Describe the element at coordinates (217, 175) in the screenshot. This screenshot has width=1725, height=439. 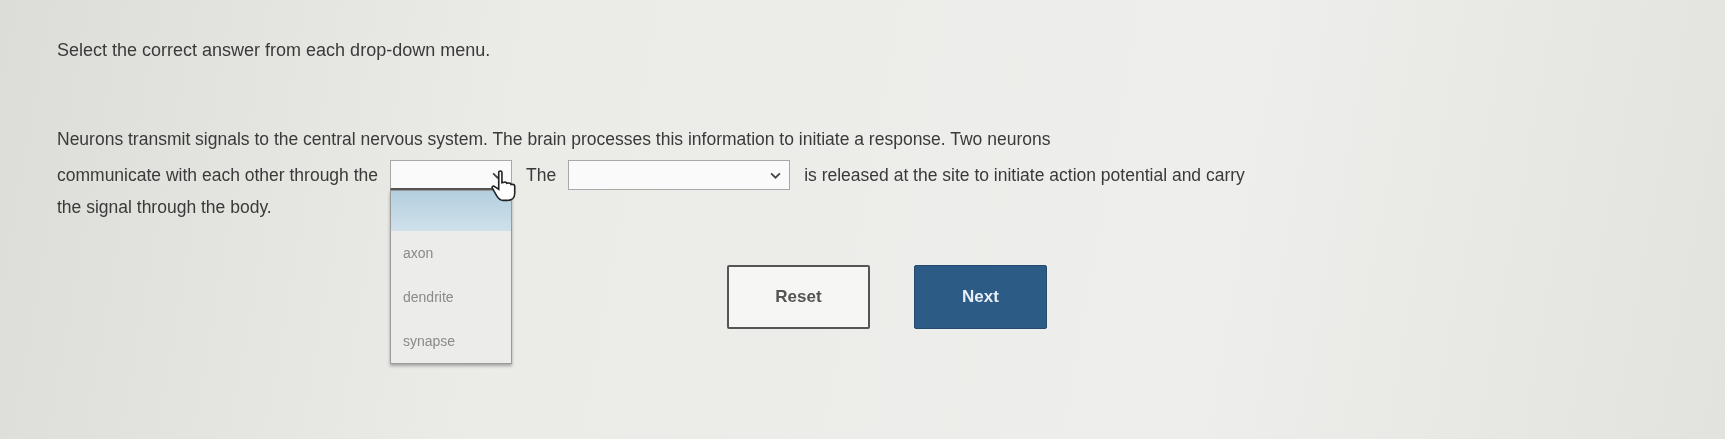
I see `question-text: communicate with each other through the` at that location.